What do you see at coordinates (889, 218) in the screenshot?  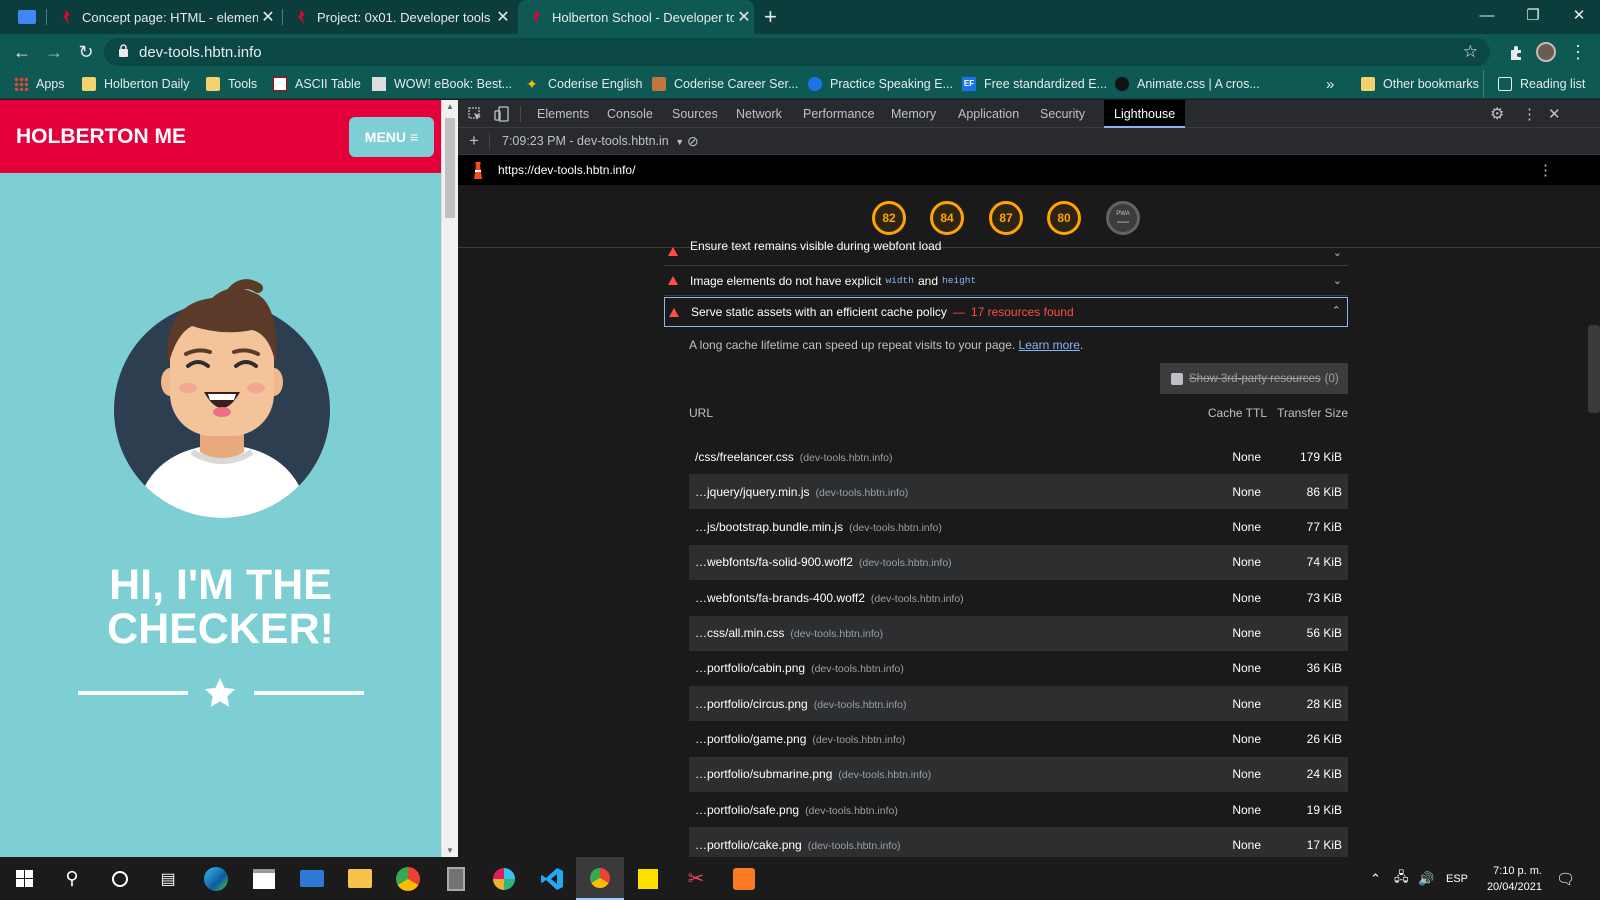 I see `score-gauge-performance: 82` at bounding box center [889, 218].